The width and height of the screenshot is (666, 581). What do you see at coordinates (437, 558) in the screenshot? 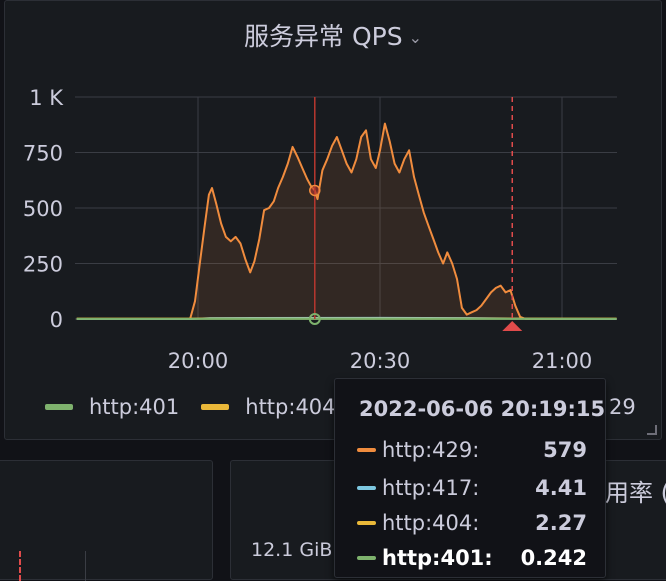
I see `tooltip-series-name: http:401:` at bounding box center [437, 558].